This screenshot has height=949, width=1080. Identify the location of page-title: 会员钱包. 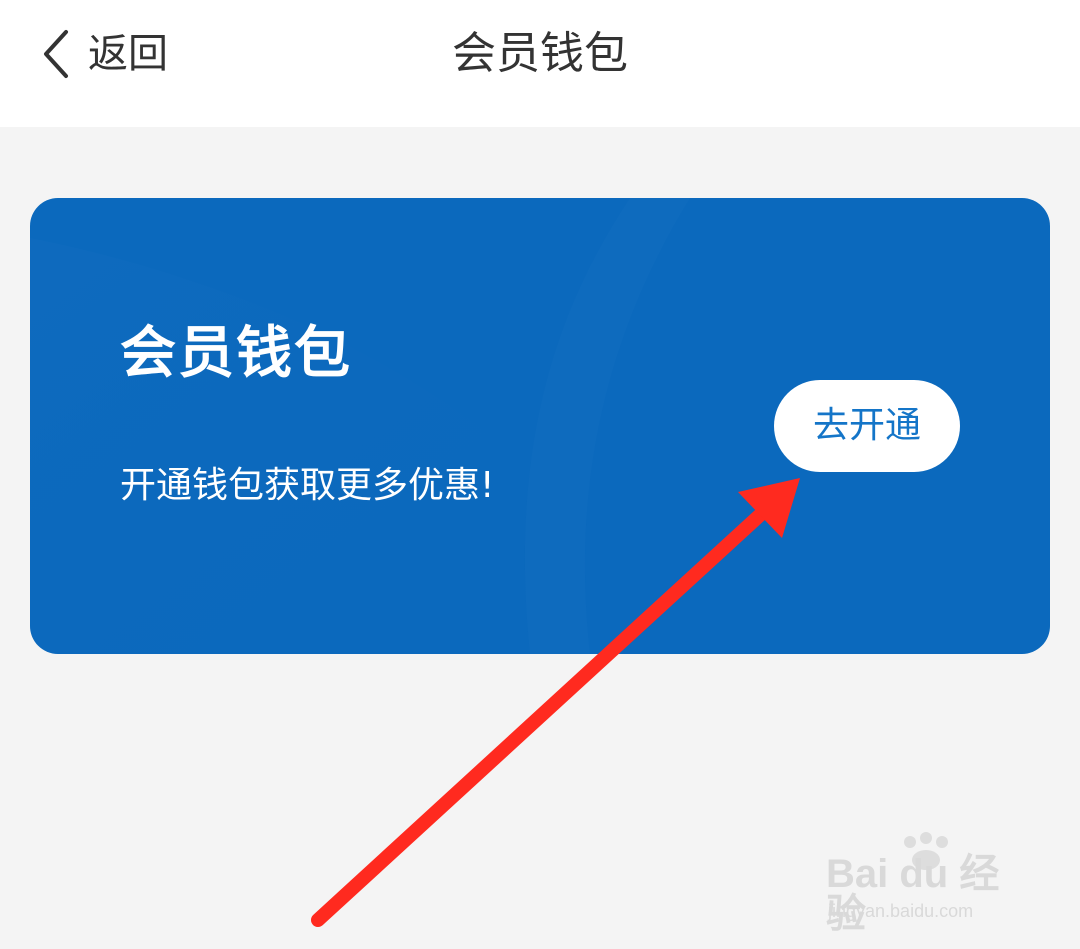
(540, 53).